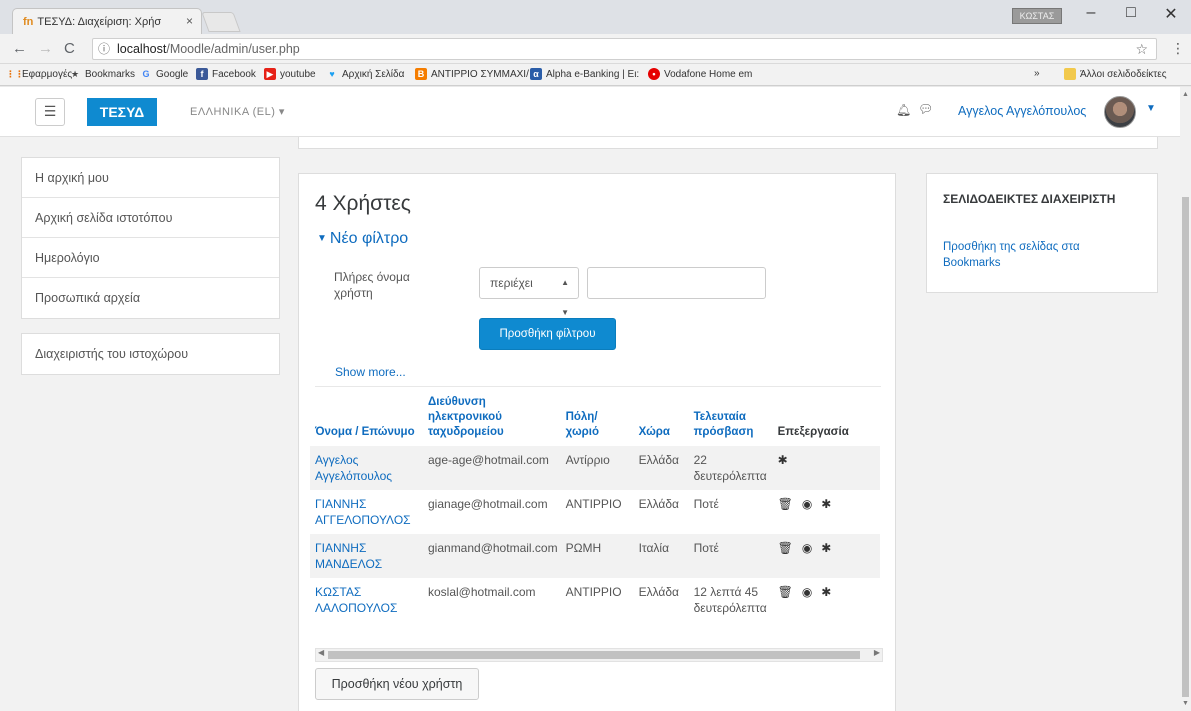  What do you see at coordinates (150, 218) in the screenshot?
I see `nav-item-site-home: Αρχική σελίδα ιστοτόπου` at bounding box center [150, 218].